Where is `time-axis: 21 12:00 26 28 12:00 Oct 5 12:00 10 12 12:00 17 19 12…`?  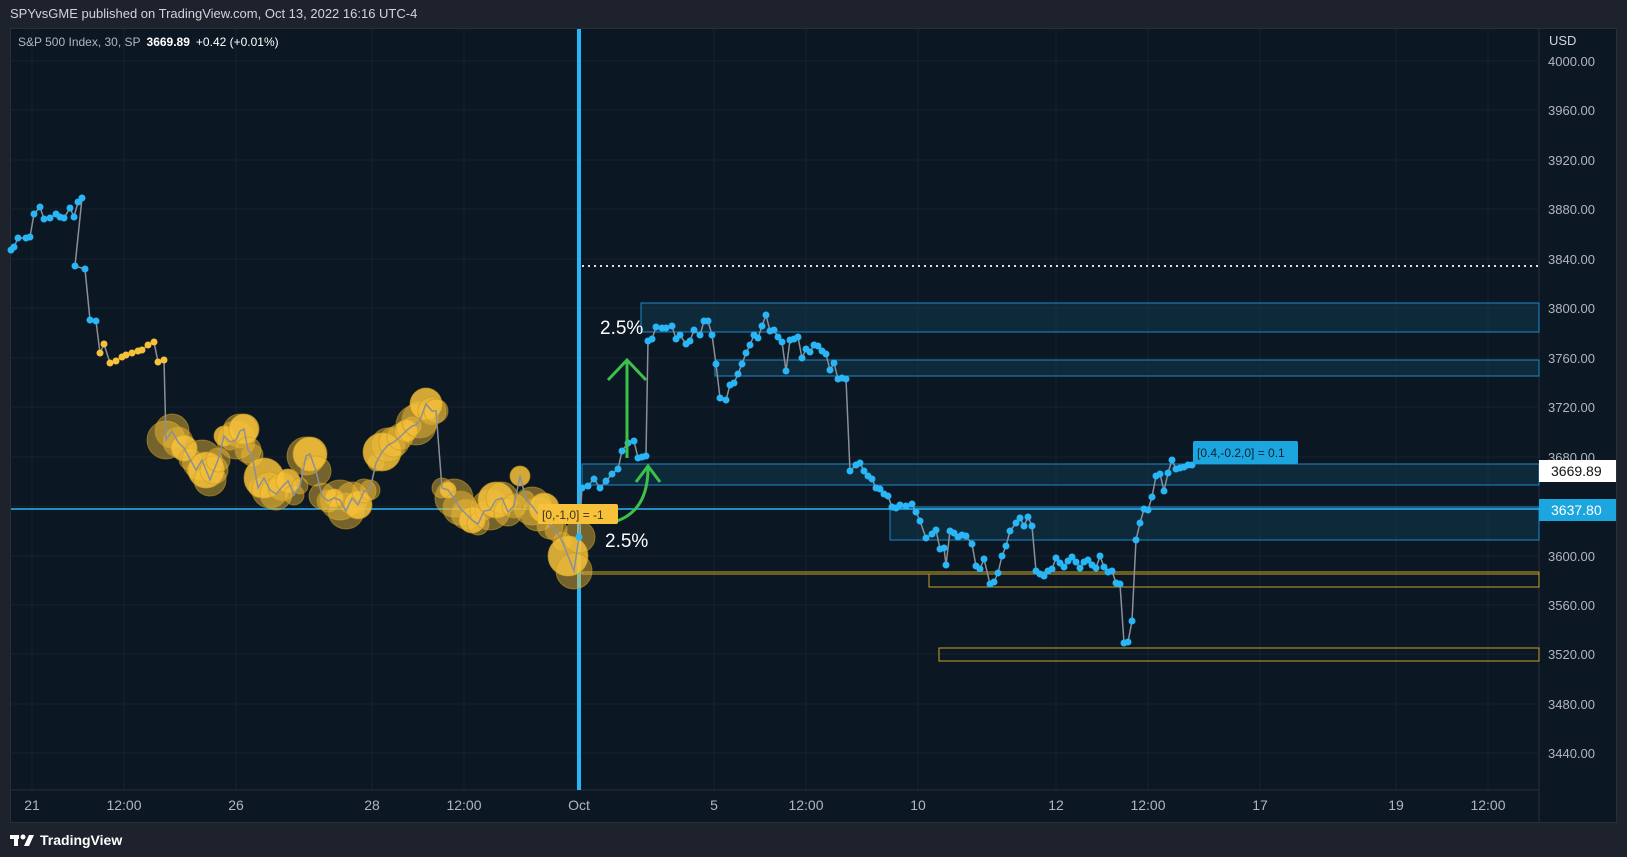 time-axis: 21 12:00 26 28 12:00 Oct 5 12:00 10 12 12:00 17 19 12… is located at coordinates (765, 805).